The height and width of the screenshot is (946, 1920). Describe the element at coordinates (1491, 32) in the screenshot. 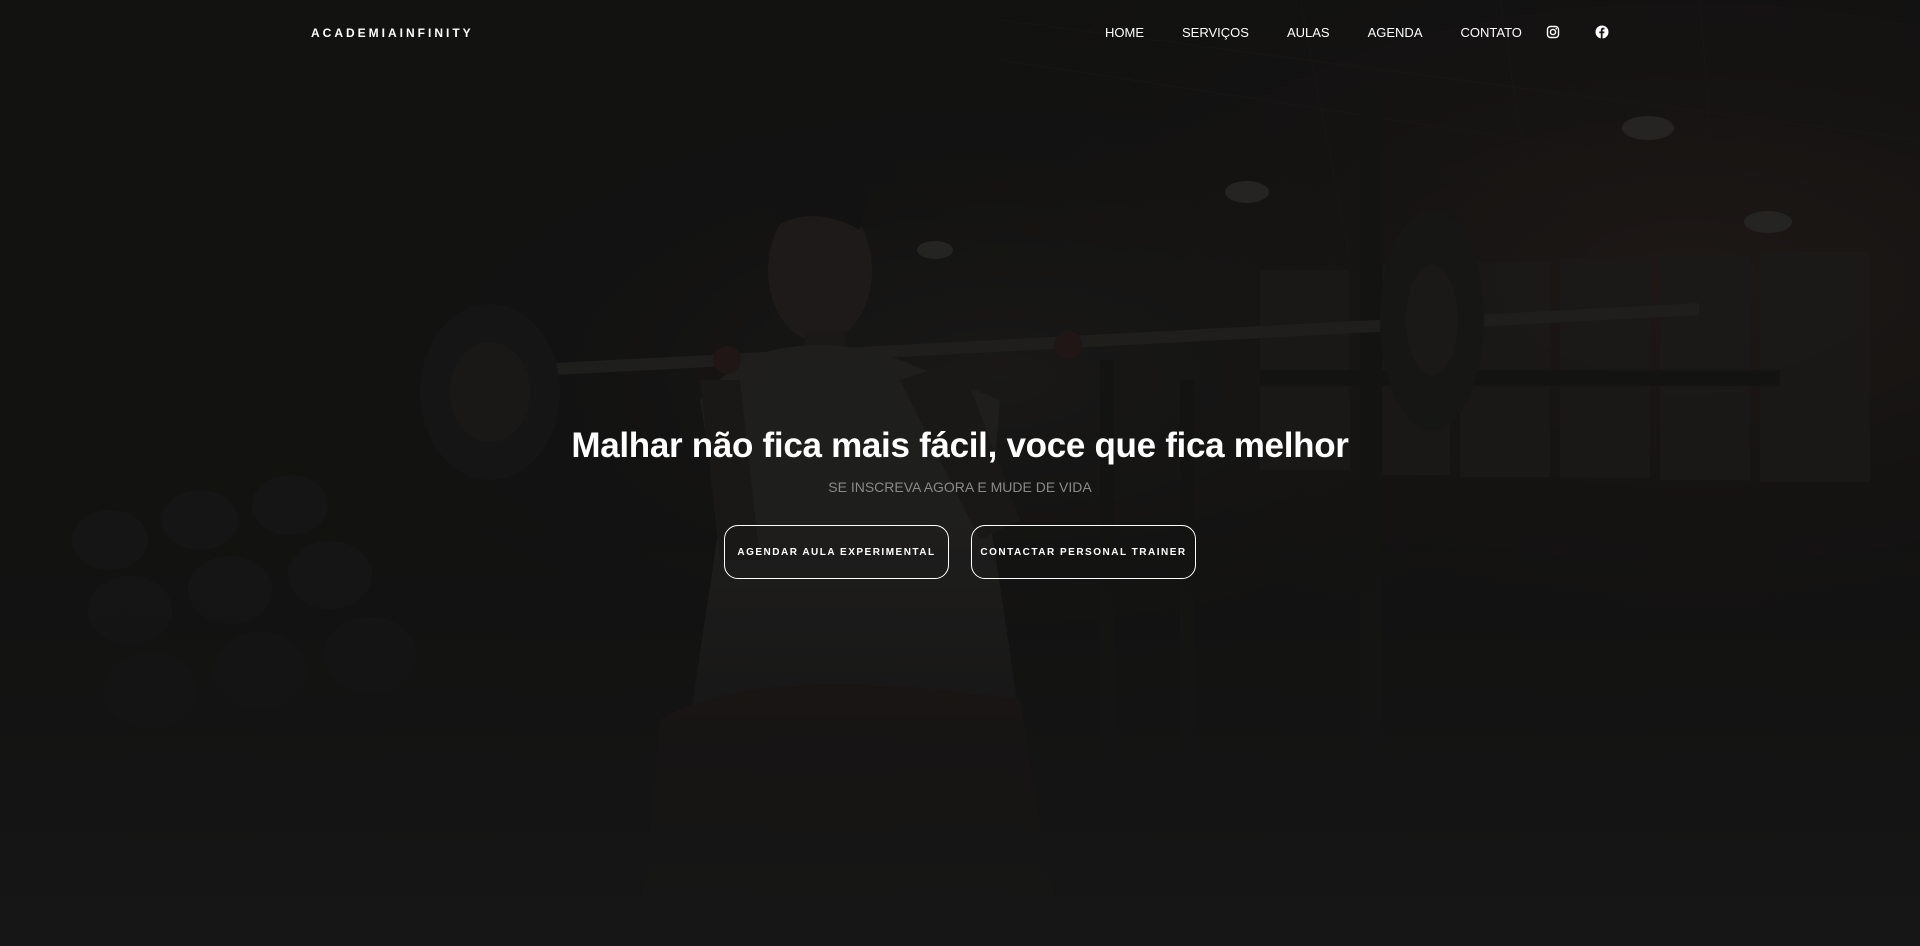

I see `nav-contato: CONTATO` at that location.